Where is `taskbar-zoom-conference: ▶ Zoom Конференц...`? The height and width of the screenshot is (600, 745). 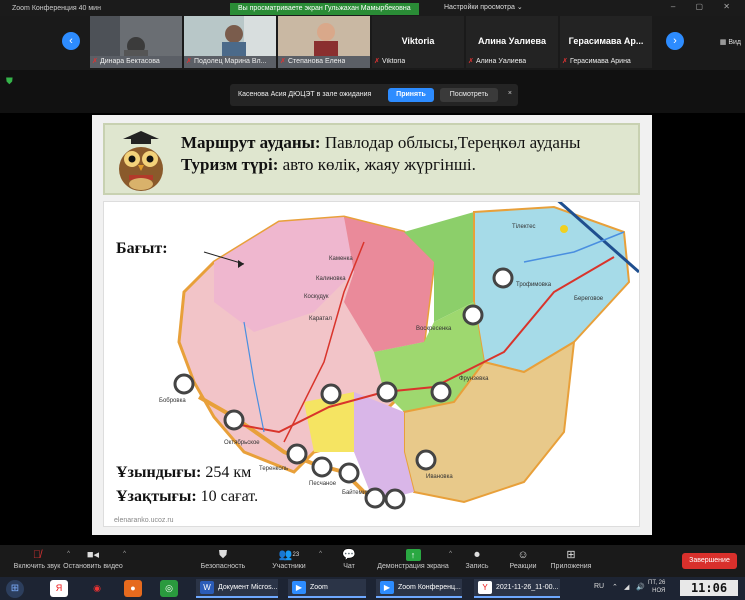
taskbar-zoom-conference: ▶ Zoom Конференц... is located at coordinates (419, 588).